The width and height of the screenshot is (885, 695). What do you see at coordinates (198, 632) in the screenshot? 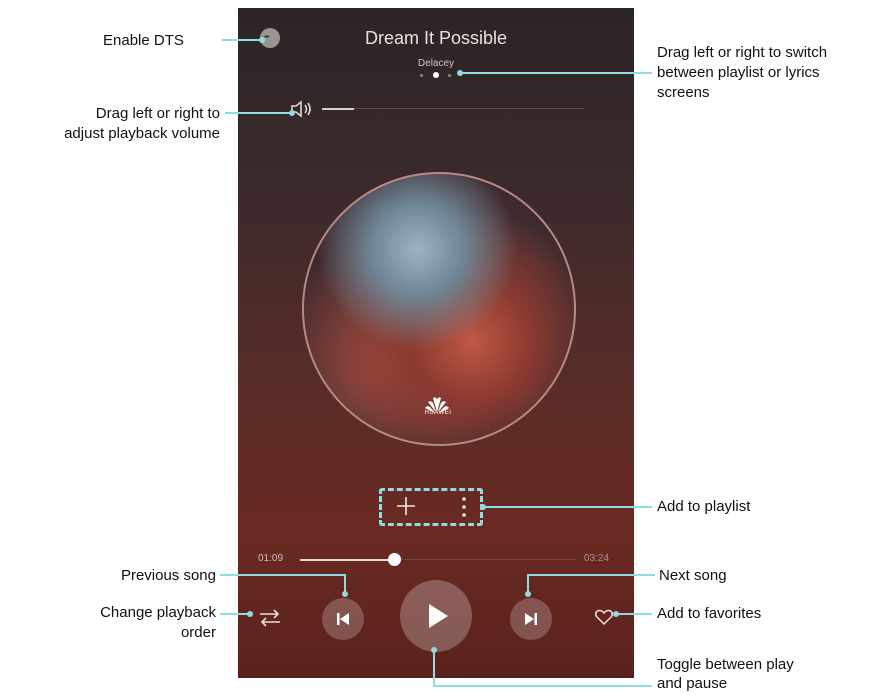
I see `label-order-line2: order` at bounding box center [198, 632].